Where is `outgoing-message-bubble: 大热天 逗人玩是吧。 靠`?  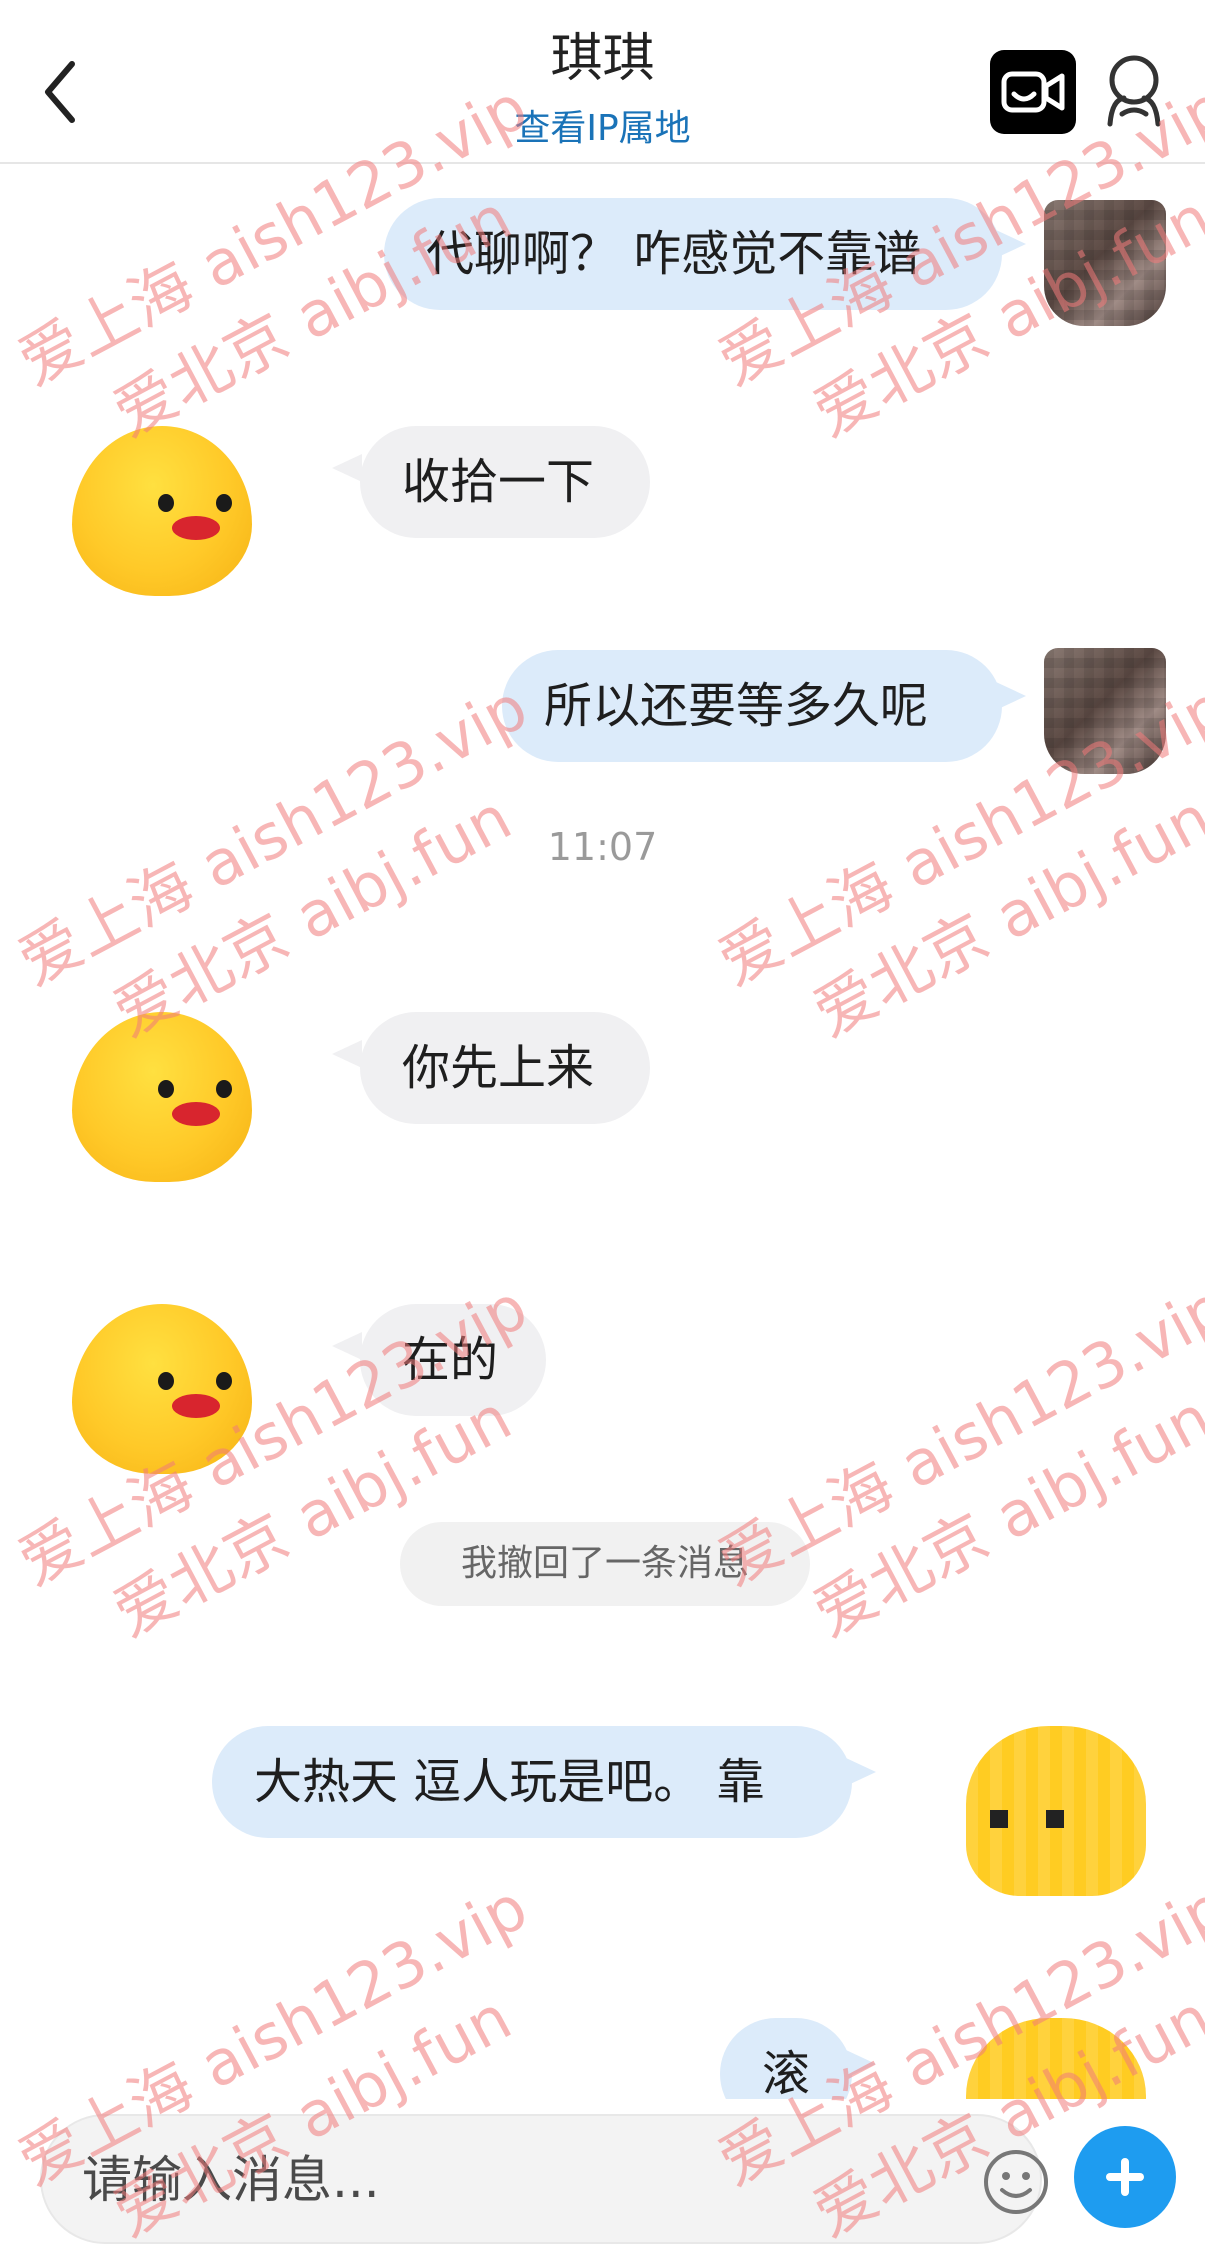 outgoing-message-bubble: 大热天 逗人玩是吧。 靠 is located at coordinates (532, 1782).